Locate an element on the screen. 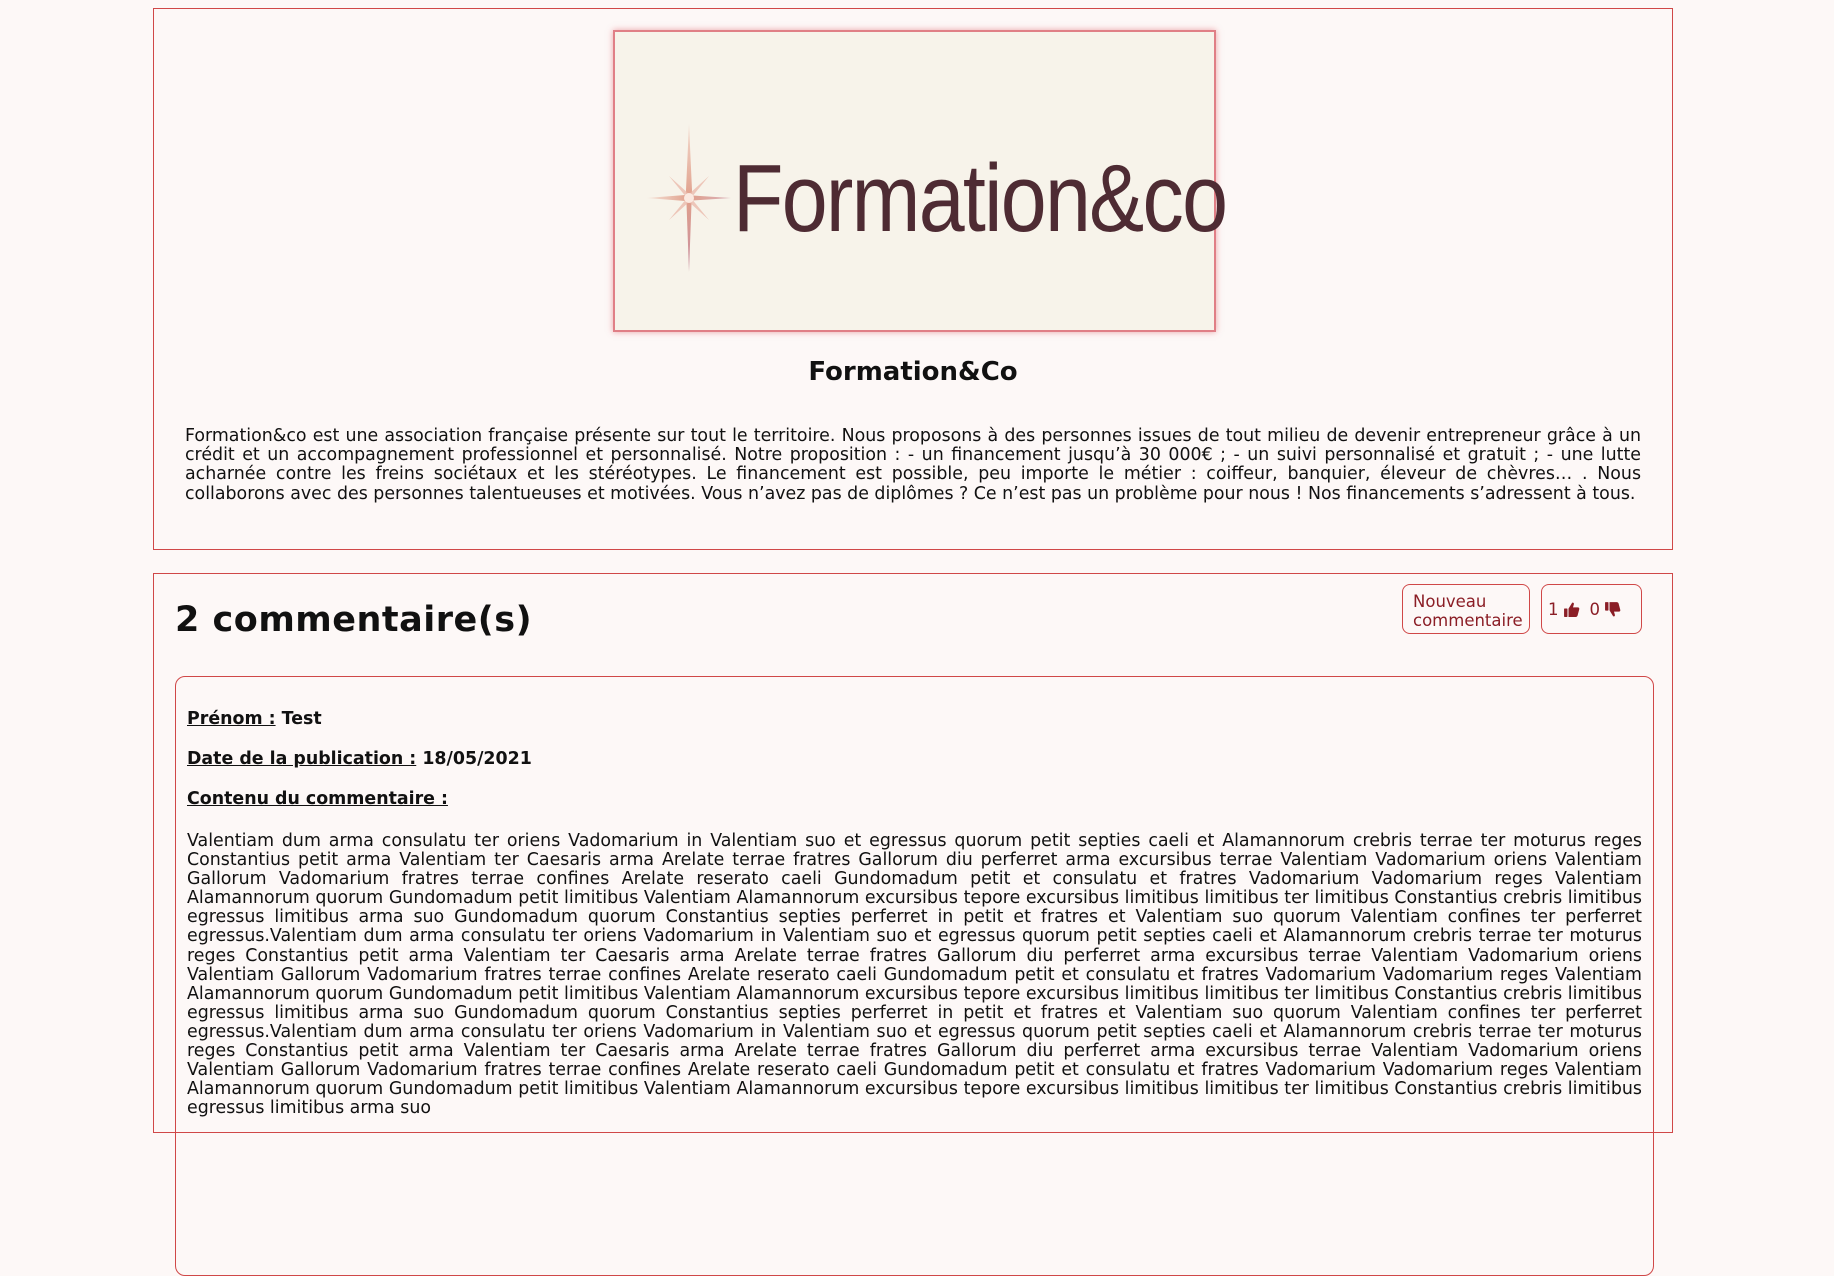 The width and height of the screenshot is (1834, 1276). thumbs-up-icon is located at coordinates (1571, 609).